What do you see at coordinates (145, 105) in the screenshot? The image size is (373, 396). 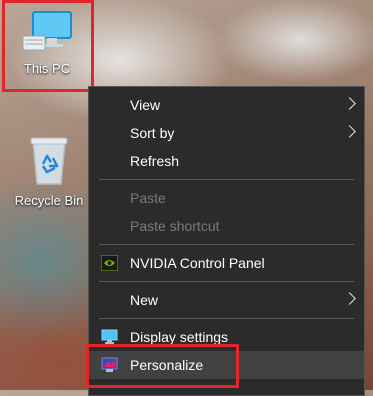 I see `menu-item-label: View` at bounding box center [145, 105].